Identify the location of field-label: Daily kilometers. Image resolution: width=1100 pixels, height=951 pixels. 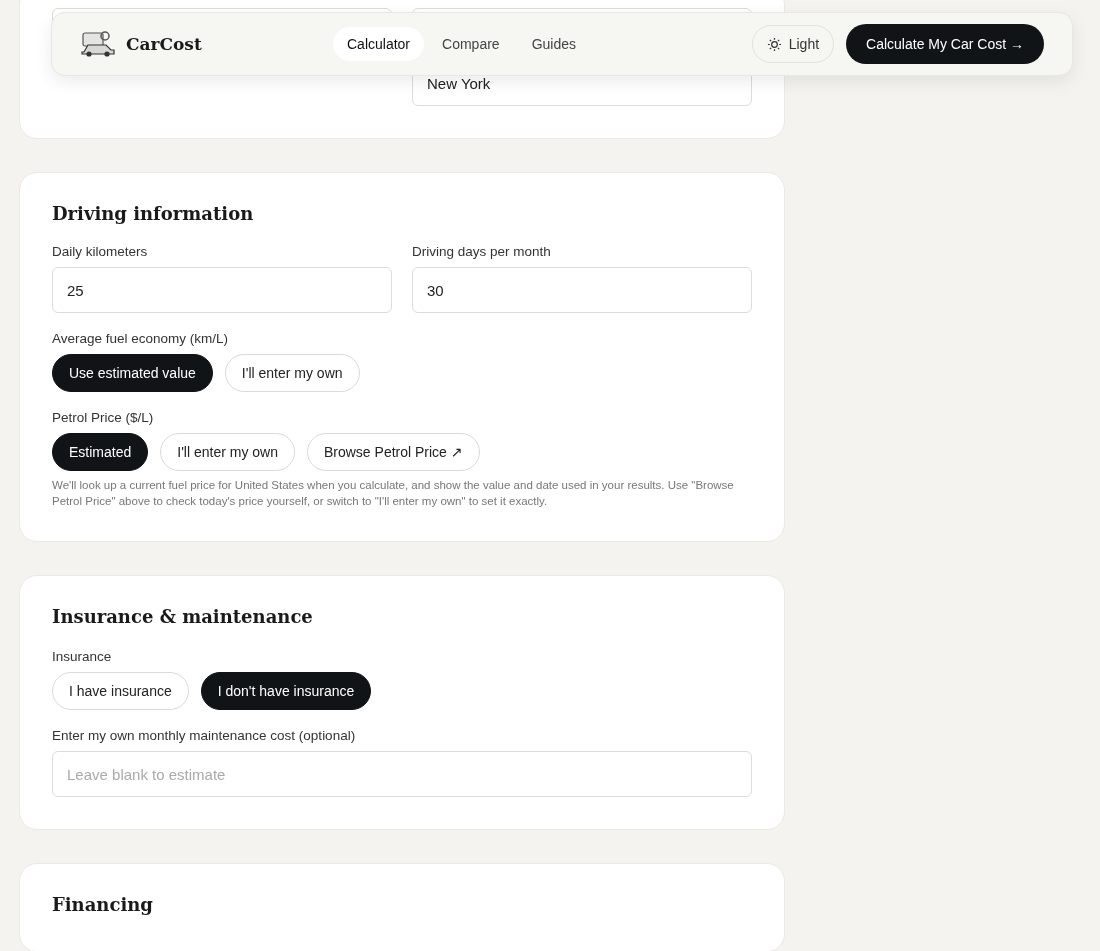
(100, 251).